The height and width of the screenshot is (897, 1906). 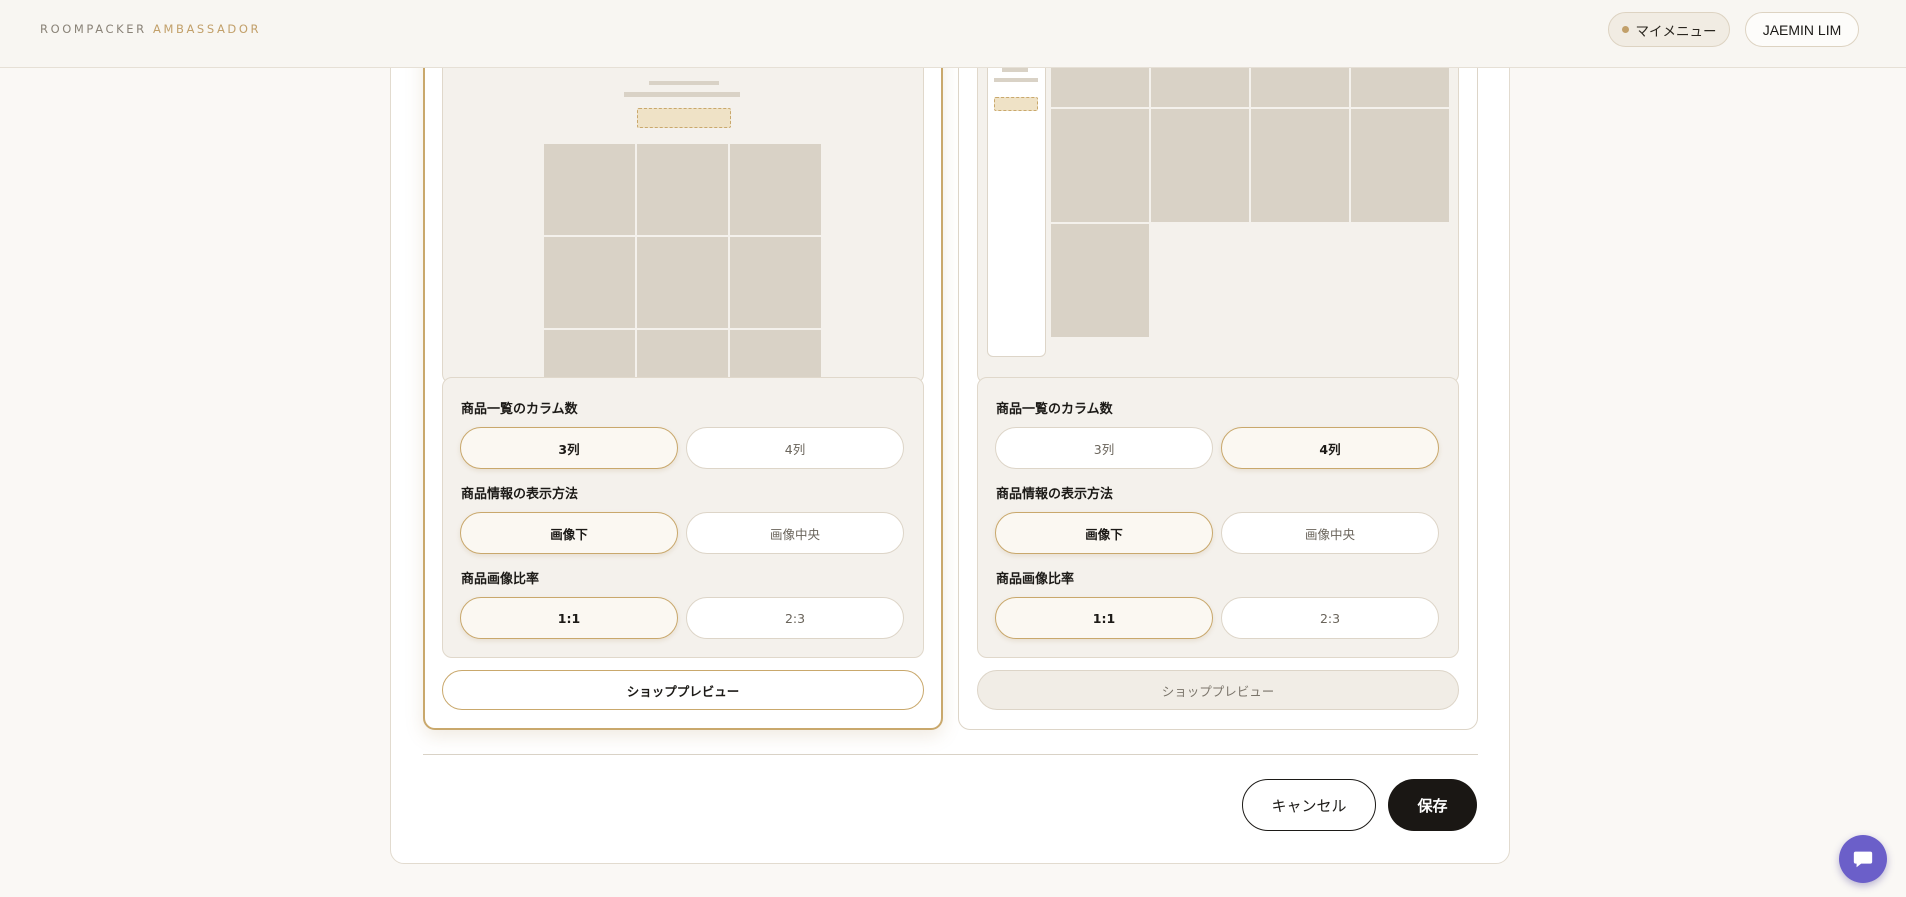 What do you see at coordinates (93, 29) in the screenshot?
I see `brand-main: ROOMPACKER` at bounding box center [93, 29].